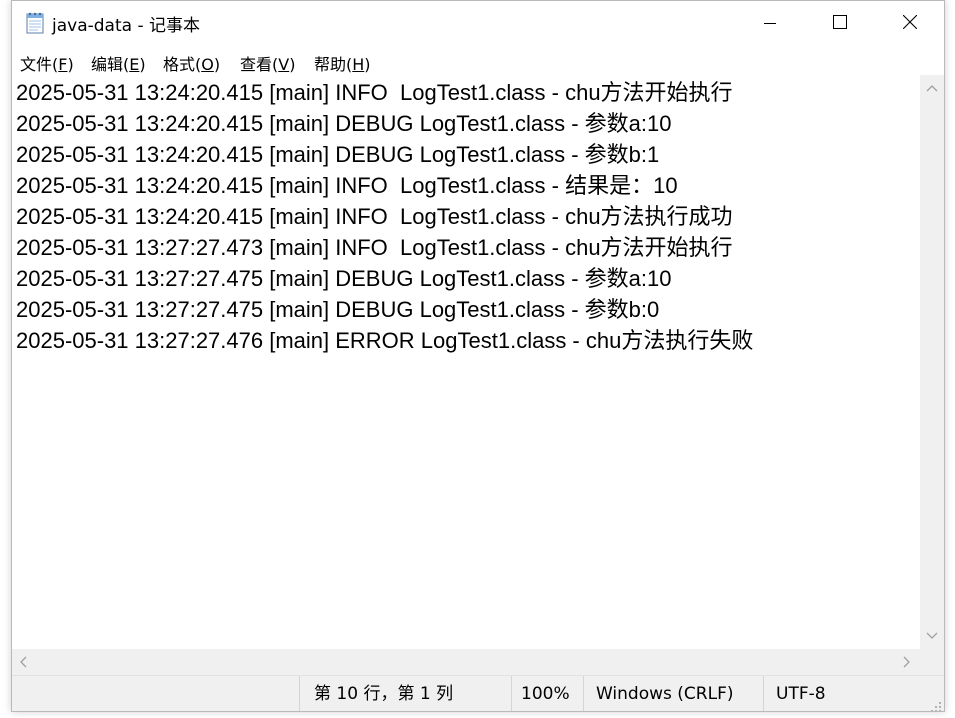  What do you see at coordinates (932, 362) in the screenshot?
I see `vertical-scrollbar` at bounding box center [932, 362].